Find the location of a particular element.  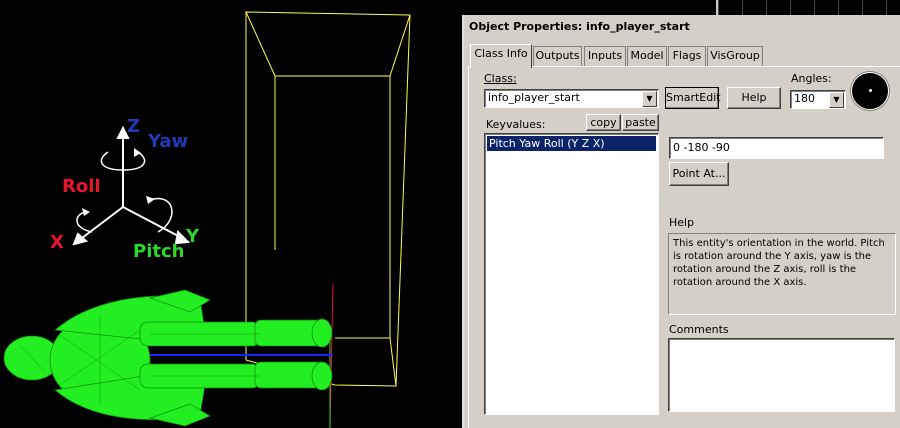

tab-visgroup: VisGroup is located at coordinates (735, 56).